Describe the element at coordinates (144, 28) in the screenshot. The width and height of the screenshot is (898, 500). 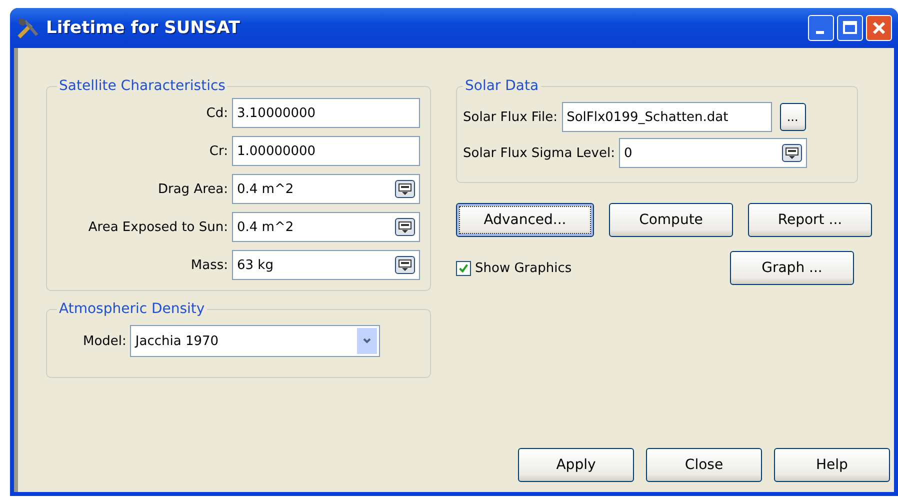
I see `window-title: Lifetime for SUNSAT` at that location.